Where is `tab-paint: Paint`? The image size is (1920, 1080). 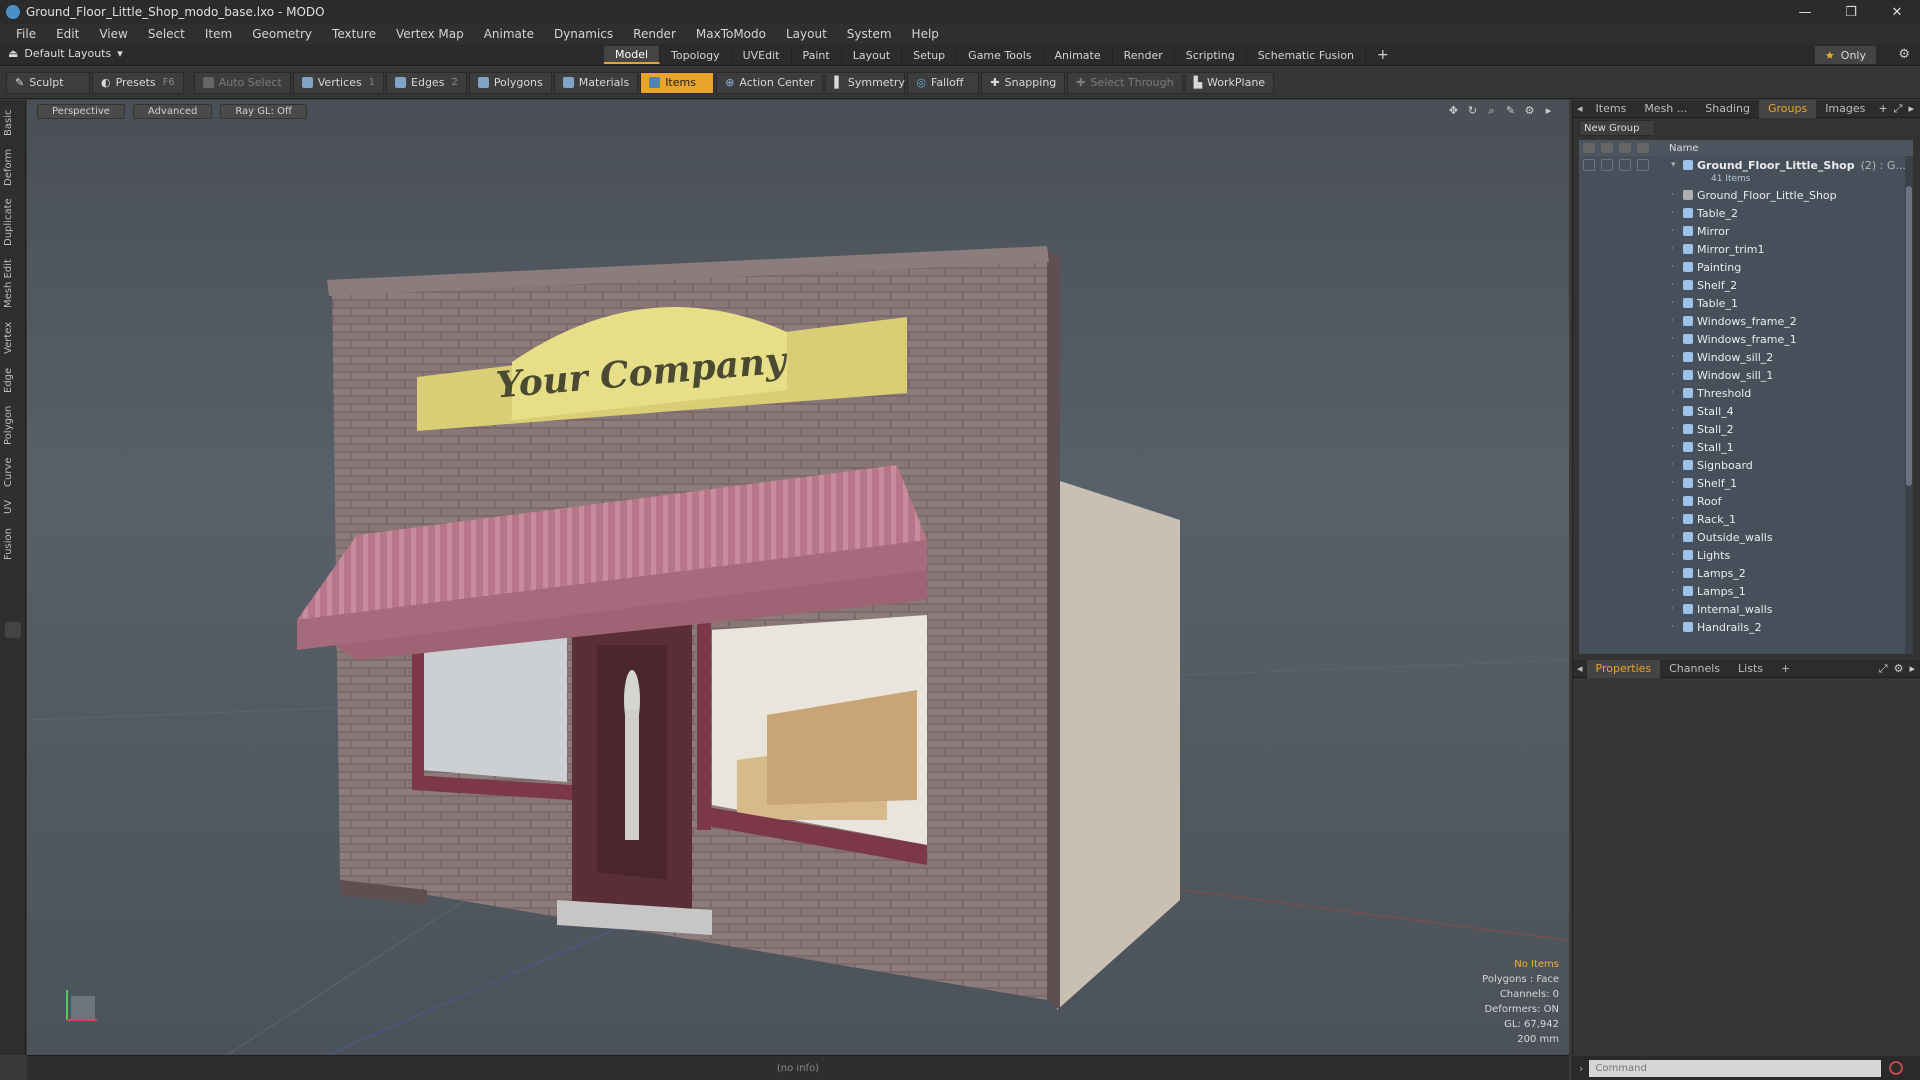 tab-paint: Paint is located at coordinates (817, 55).